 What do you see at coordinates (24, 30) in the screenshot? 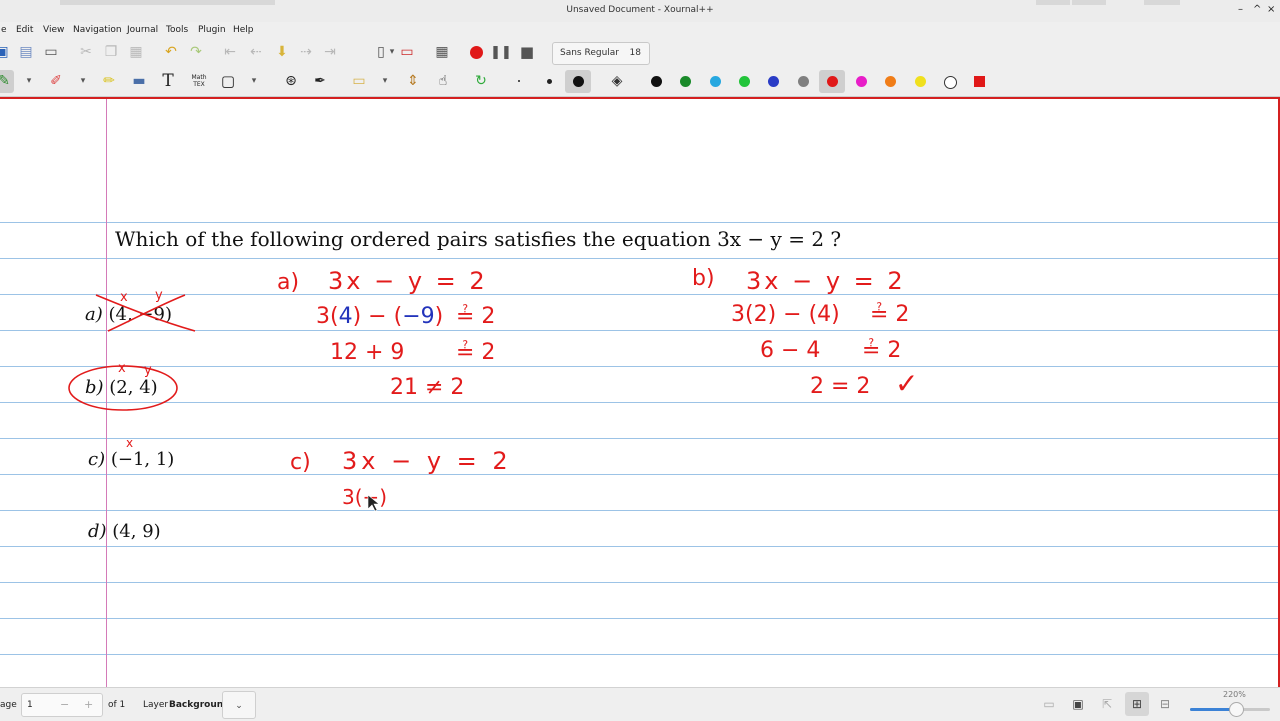
I see `menu-edit: Edit` at bounding box center [24, 30].